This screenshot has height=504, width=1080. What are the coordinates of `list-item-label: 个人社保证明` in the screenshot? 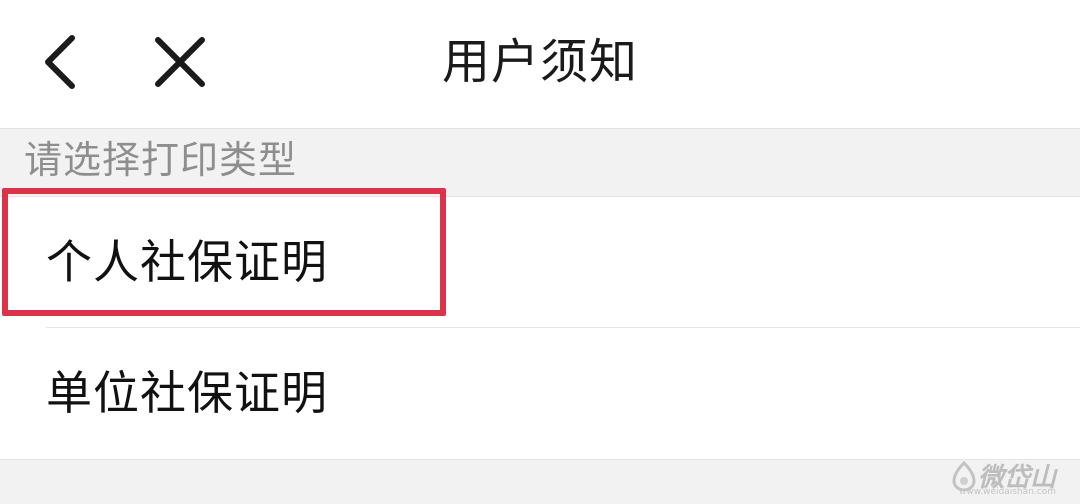 It's located at (187, 262).